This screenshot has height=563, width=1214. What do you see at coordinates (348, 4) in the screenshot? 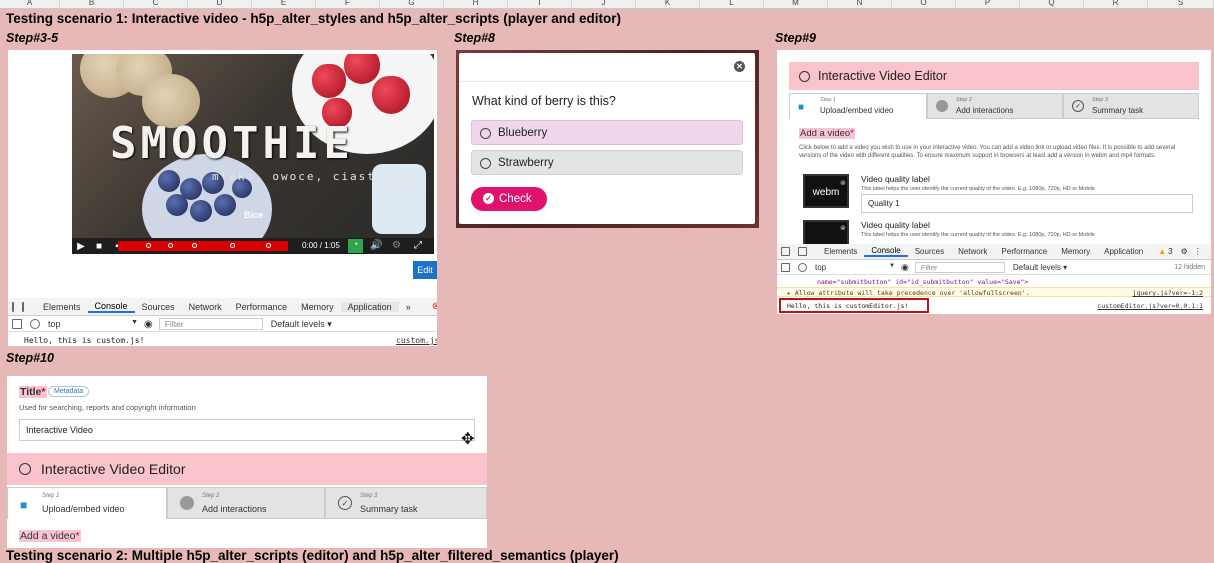
I see `column-f: F` at bounding box center [348, 4].